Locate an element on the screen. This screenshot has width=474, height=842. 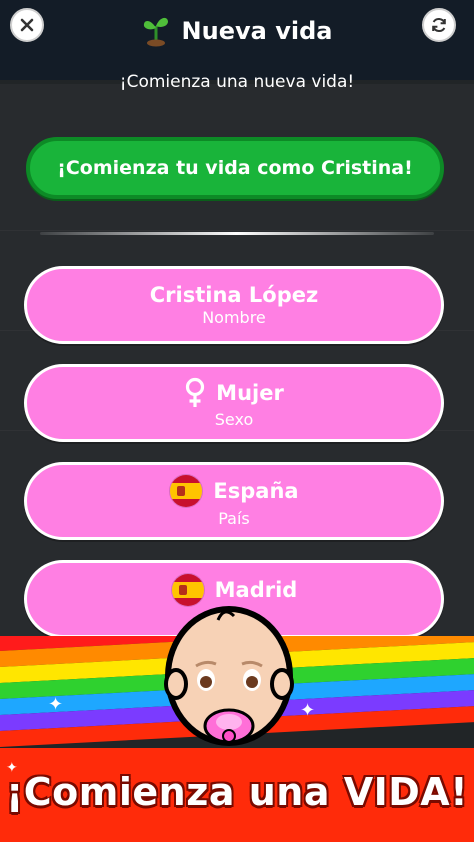
baby-face-icon is located at coordinates (229, 676).